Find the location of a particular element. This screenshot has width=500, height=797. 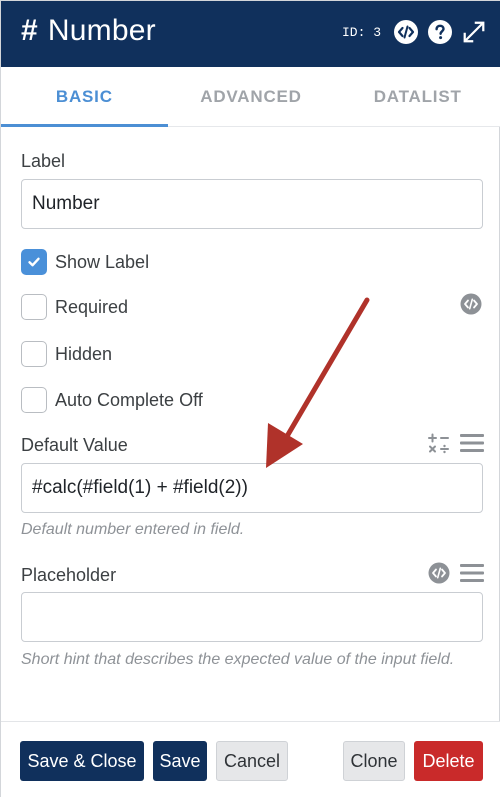

default-value-label: Default Value is located at coordinates (74, 445).